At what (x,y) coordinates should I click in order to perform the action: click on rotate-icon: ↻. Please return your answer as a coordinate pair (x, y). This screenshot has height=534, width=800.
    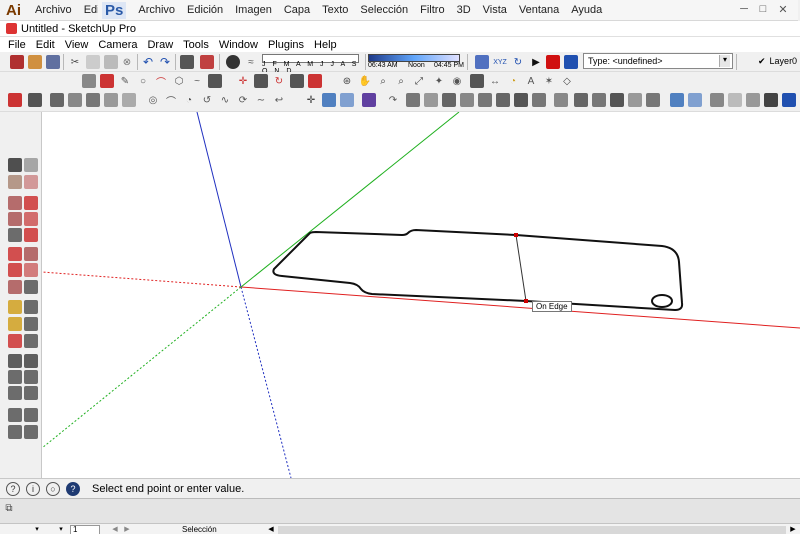
    Looking at the image, I should click on (279, 81).